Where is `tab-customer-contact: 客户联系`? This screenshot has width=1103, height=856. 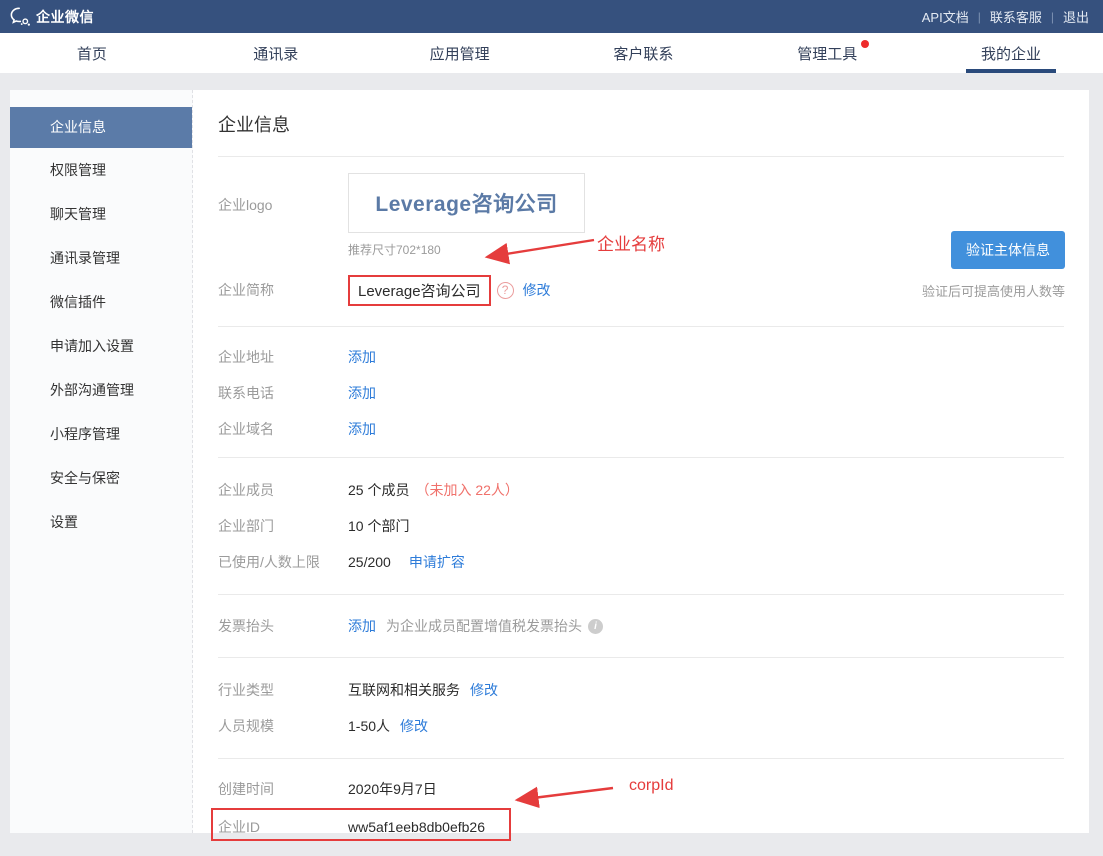
tab-customer-contact: 客户联系 is located at coordinates (643, 53).